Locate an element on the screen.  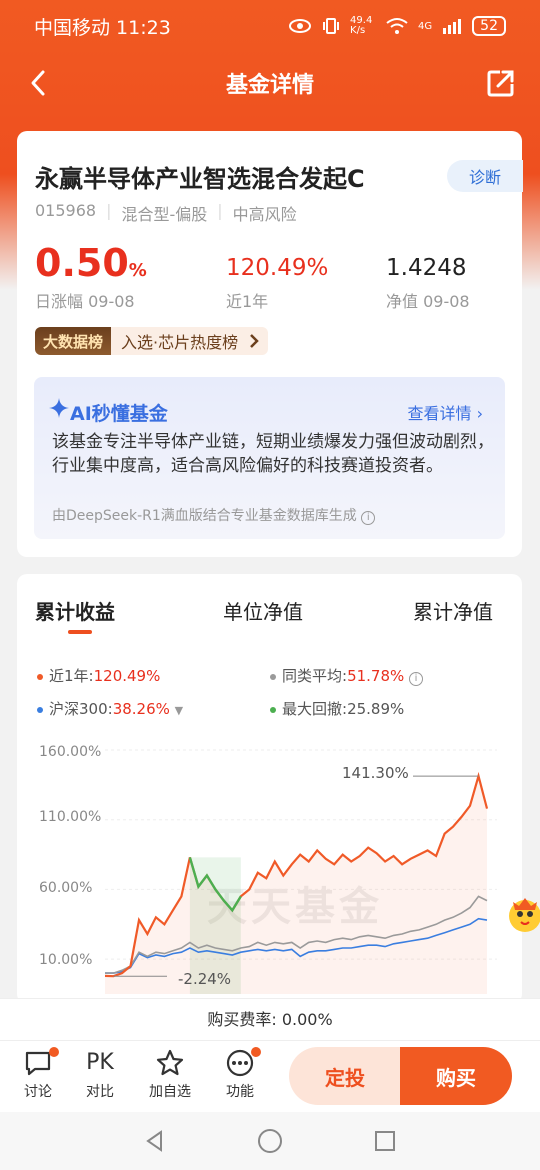
functions-label: 功能 is located at coordinates (240, 1092).